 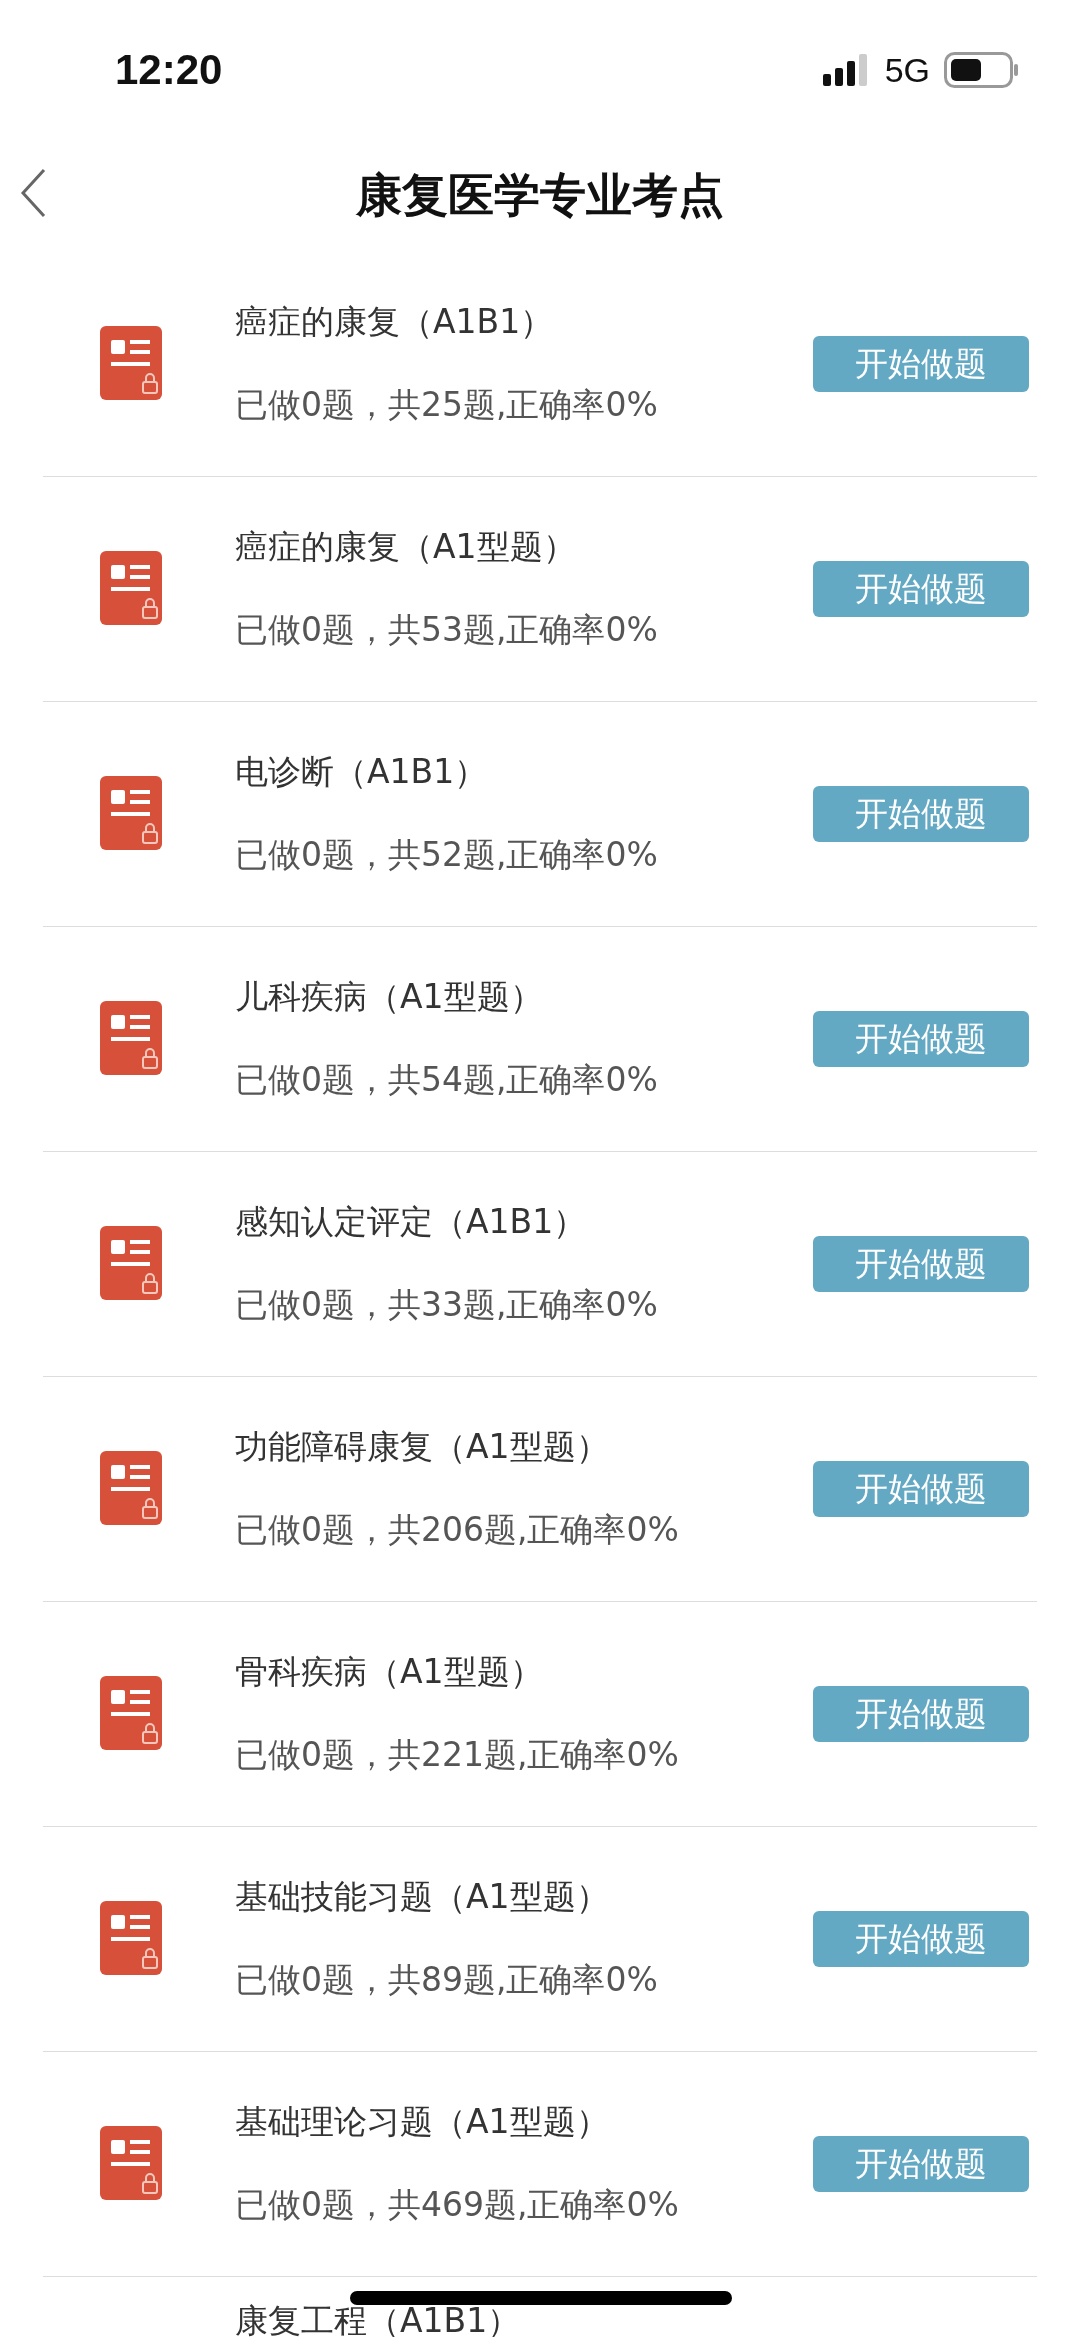 What do you see at coordinates (447, 405) in the screenshot?
I see `progress-text: 已做0题，共25题,正确率0%` at bounding box center [447, 405].